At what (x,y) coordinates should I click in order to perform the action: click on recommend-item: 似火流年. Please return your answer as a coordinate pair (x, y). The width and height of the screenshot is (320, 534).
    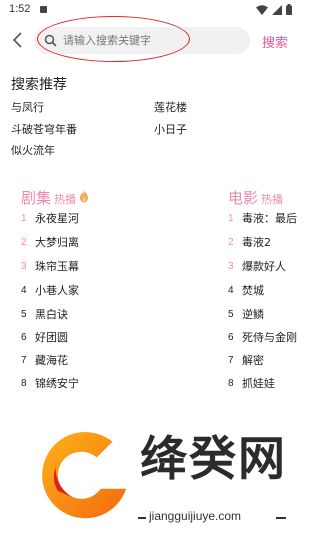
    Looking at the image, I should click on (33, 150).